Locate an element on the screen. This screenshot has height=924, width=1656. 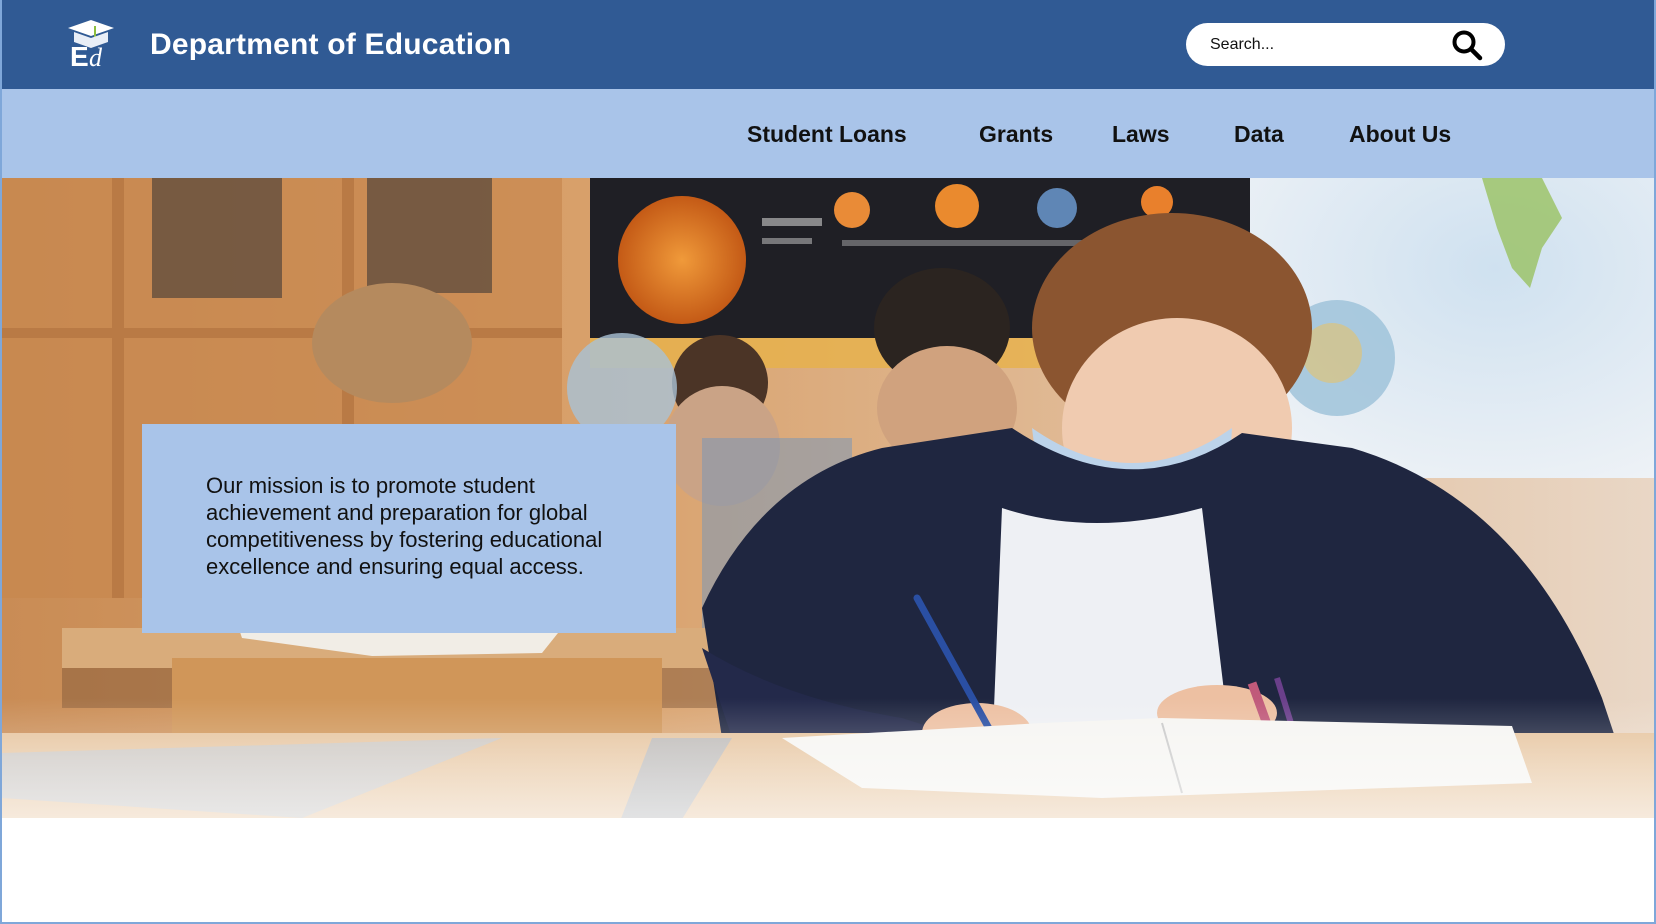
nav-item-student-loans: Student Loans is located at coordinates (827, 134).